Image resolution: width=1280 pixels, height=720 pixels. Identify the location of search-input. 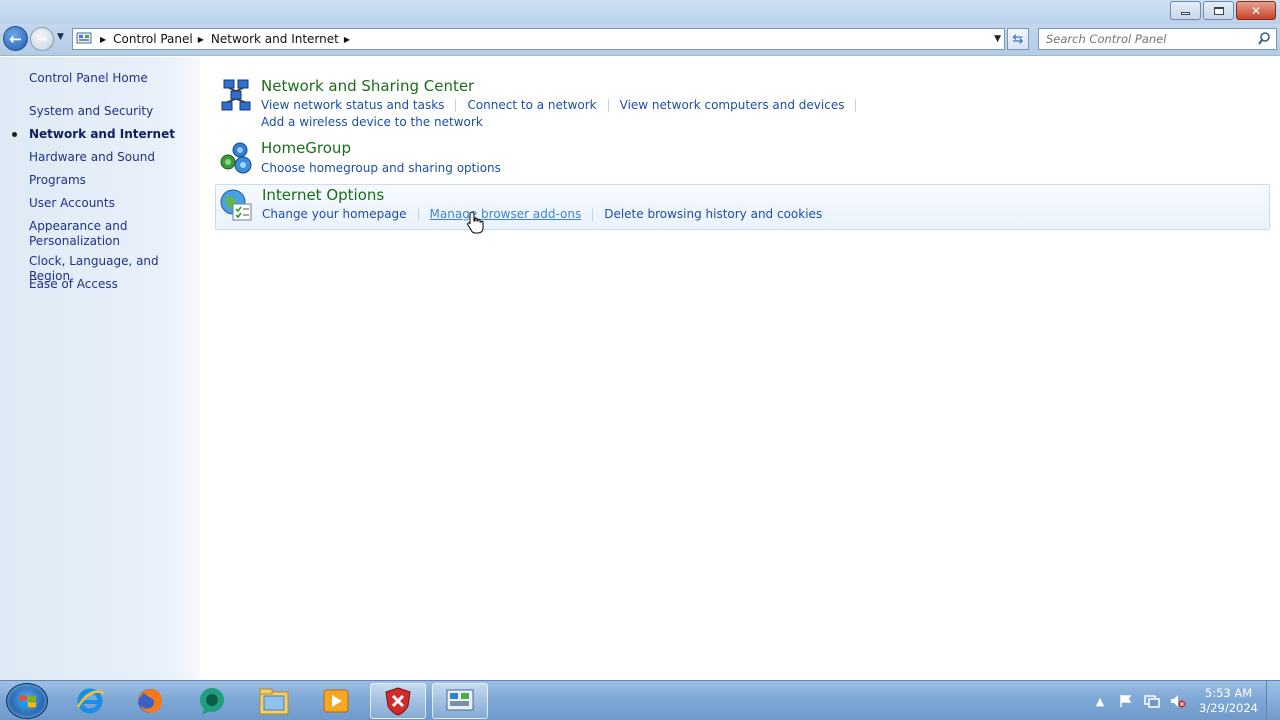
(1144, 39).